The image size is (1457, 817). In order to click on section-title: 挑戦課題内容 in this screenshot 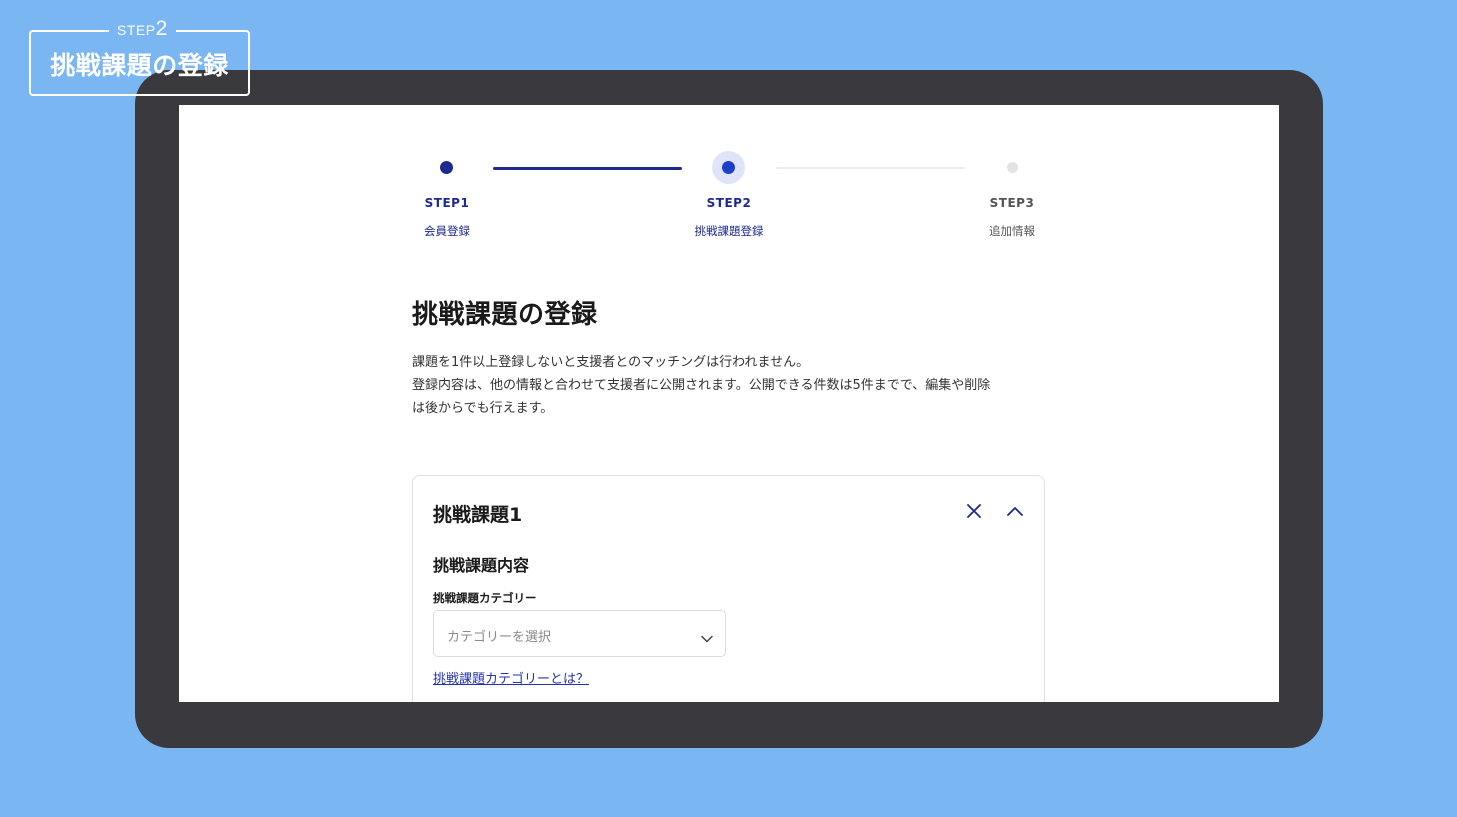, I will do `click(481, 565)`.